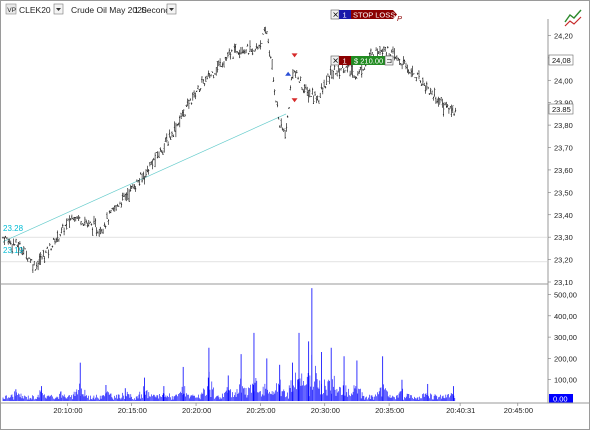 The width and height of the screenshot is (590, 430). What do you see at coordinates (260, 410) in the screenshot?
I see `time-axis-label: 20:25:00` at bounding box center [260, 410].